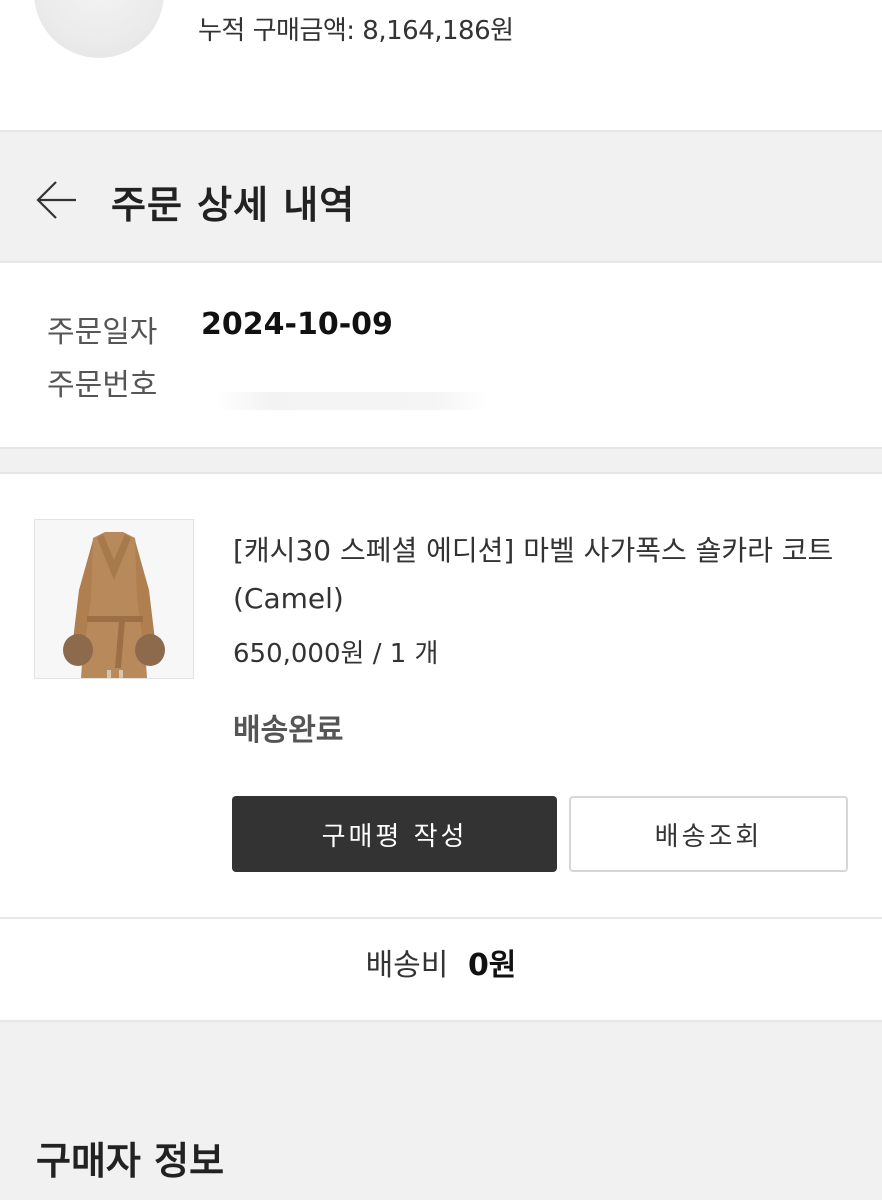 The height and width of the screenshot is (1200, 882). What do you see at coordinates (336, 654) in the screenshot?
I see `product-price-quantity: 650,000원 / 1 개` at bounding box center [336, 654].